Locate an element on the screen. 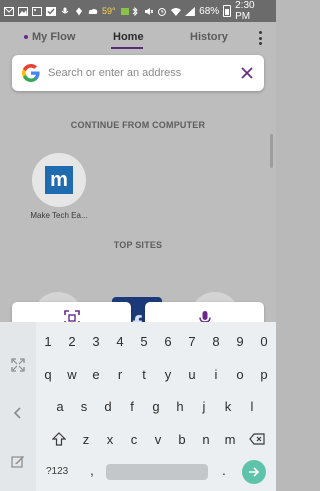 The image size is (320, 491). more-options-icon is located at coordinates (261, 38).